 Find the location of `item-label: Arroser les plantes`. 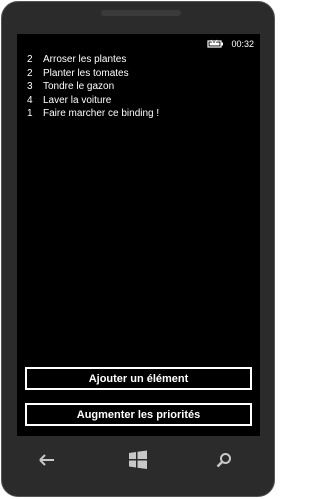

item-label: Arroser les plantes is located at coordinates (85, 59).